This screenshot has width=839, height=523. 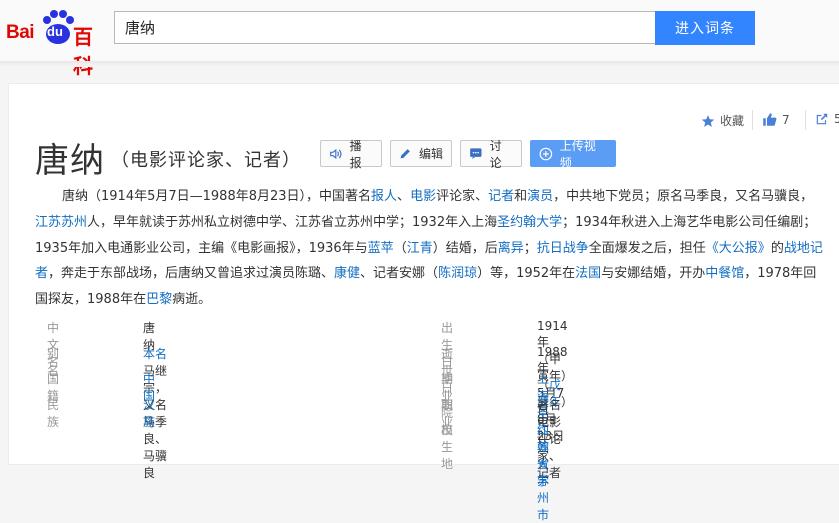 What do you see at coordinates (724, 273) in the screenshot?
I see `summary-link: 中餐馆` at bounding box center [724, 273].